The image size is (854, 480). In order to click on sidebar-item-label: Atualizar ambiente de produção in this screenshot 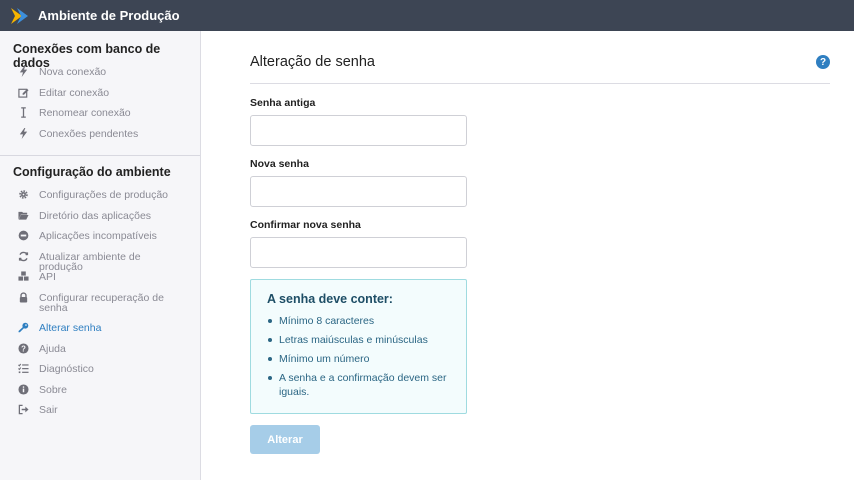, I will do `click(90, 262)`.